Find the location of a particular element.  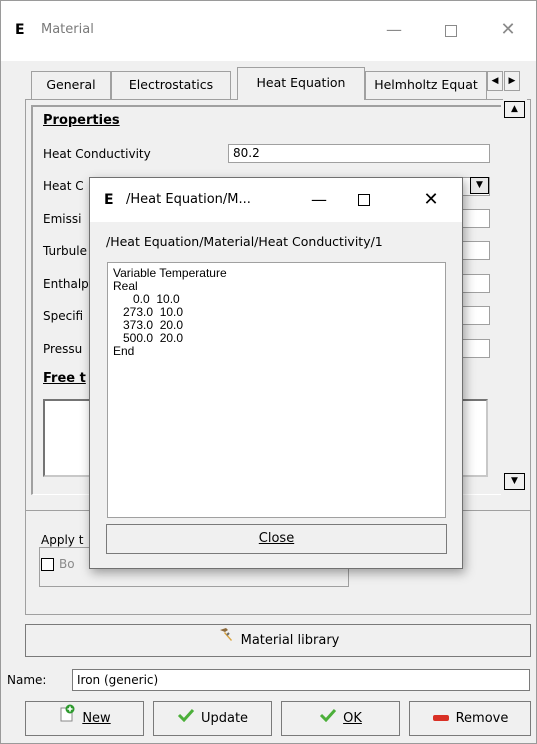

heat-conductivity-label: Heat Conductivity is located at coordinates (97, 154).